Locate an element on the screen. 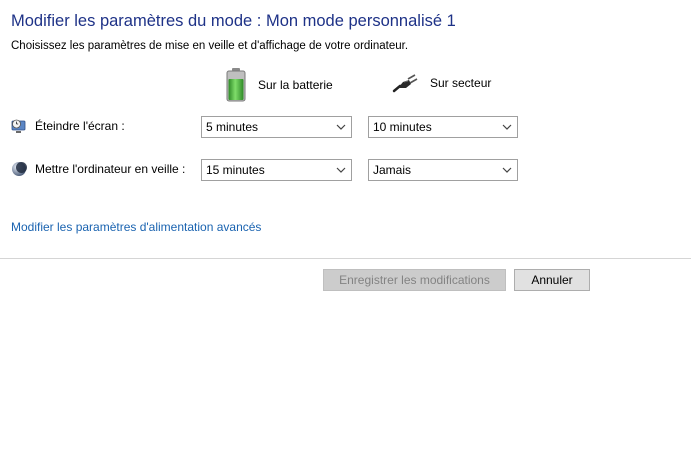  sleep-plugged-value: Jamais is located at coordinates (392, 170).